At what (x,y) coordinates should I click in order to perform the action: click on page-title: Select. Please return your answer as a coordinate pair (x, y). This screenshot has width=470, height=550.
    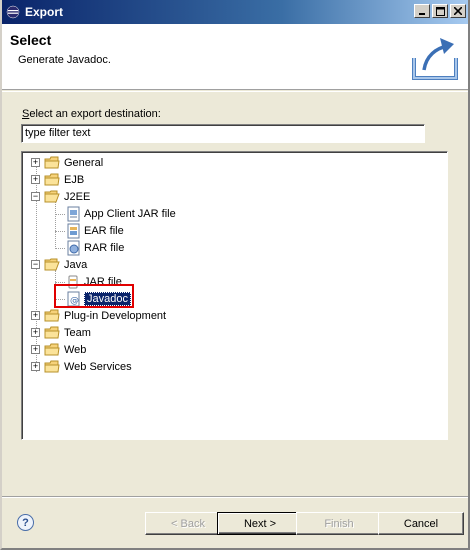
    Looking at the image, I should click on (31, 40).